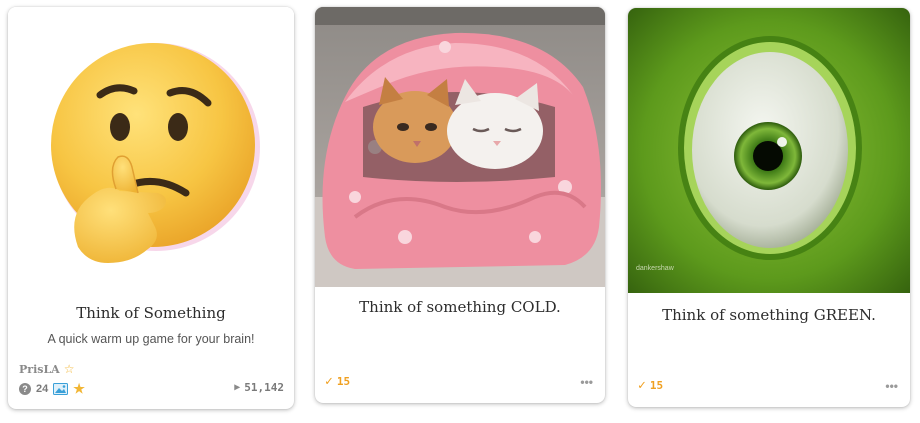 This screenshot has width=920, height=423. I want to click on play-icon: ▶, so click(237, 387).